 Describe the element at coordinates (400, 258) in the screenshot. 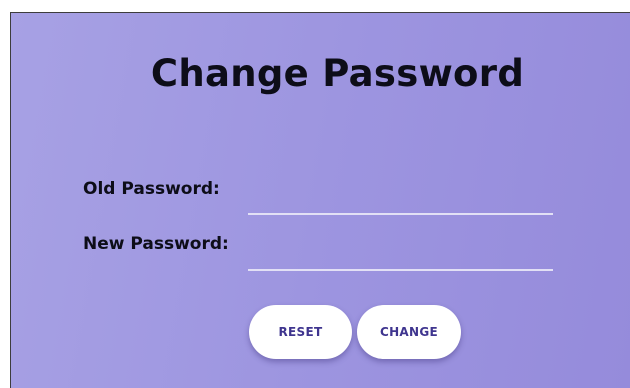

I see `new-password-field` at that location.